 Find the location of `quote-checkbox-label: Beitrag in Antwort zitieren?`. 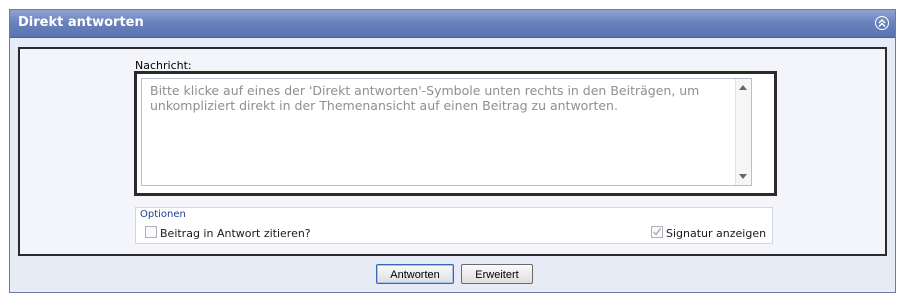

quote-checkbox-label: Beitrag in Antwort zitieren? is located at coordinates (235, 233).